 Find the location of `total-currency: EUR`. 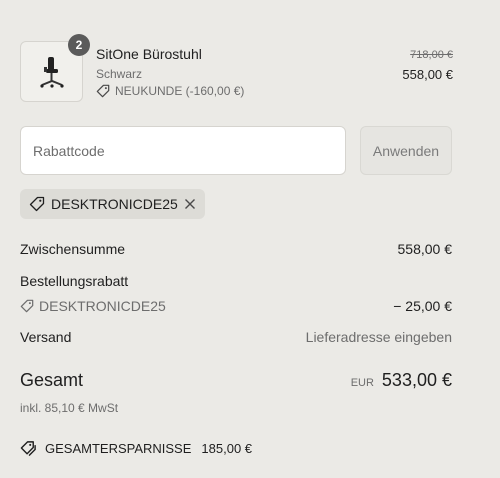

total-currency: EUR is located at coordinates (362, 383).